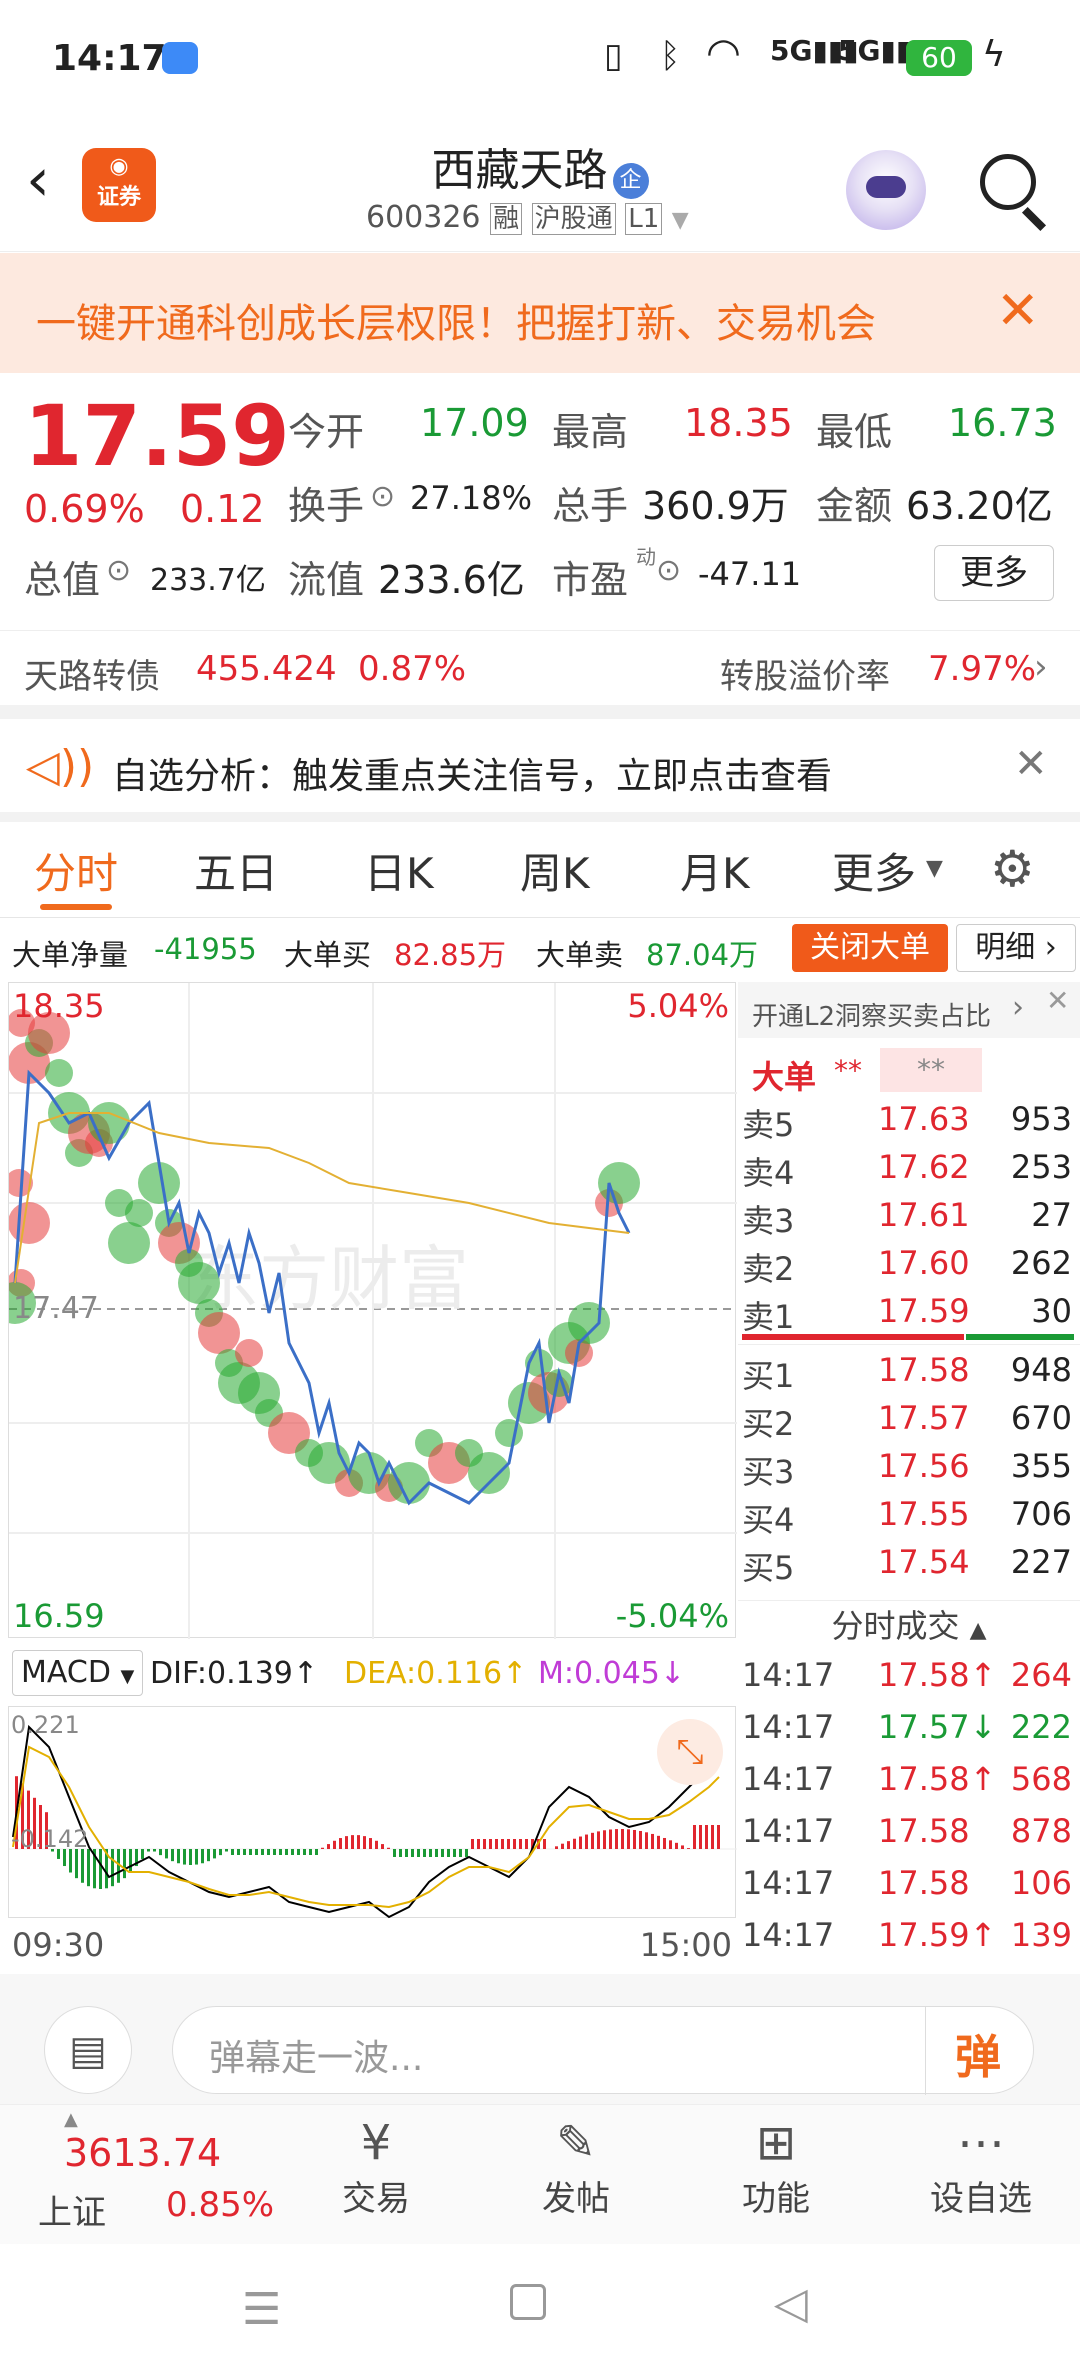 The image size is (1080, 2376). I want to click on sell-level: 卖1, so click(768, 1317).